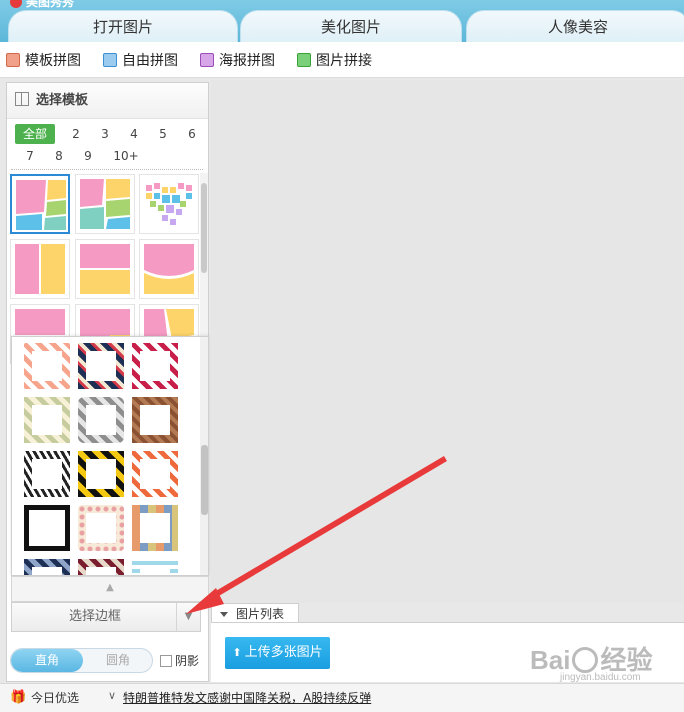 The image size is (684, 712). I want to click on corner-style-toggle: 直角 圆角, so click(81, 660).